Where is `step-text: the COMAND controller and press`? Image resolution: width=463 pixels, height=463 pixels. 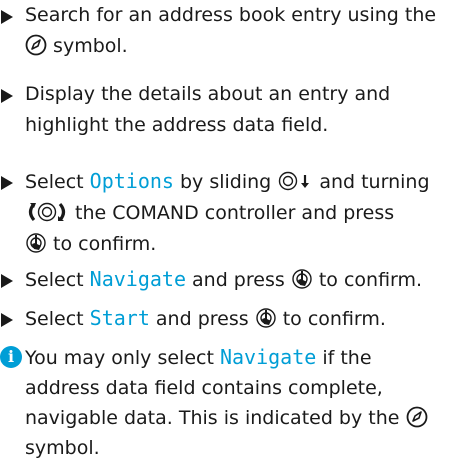
step-text: the COMAND controller and press is located at coordinates (232, 213).